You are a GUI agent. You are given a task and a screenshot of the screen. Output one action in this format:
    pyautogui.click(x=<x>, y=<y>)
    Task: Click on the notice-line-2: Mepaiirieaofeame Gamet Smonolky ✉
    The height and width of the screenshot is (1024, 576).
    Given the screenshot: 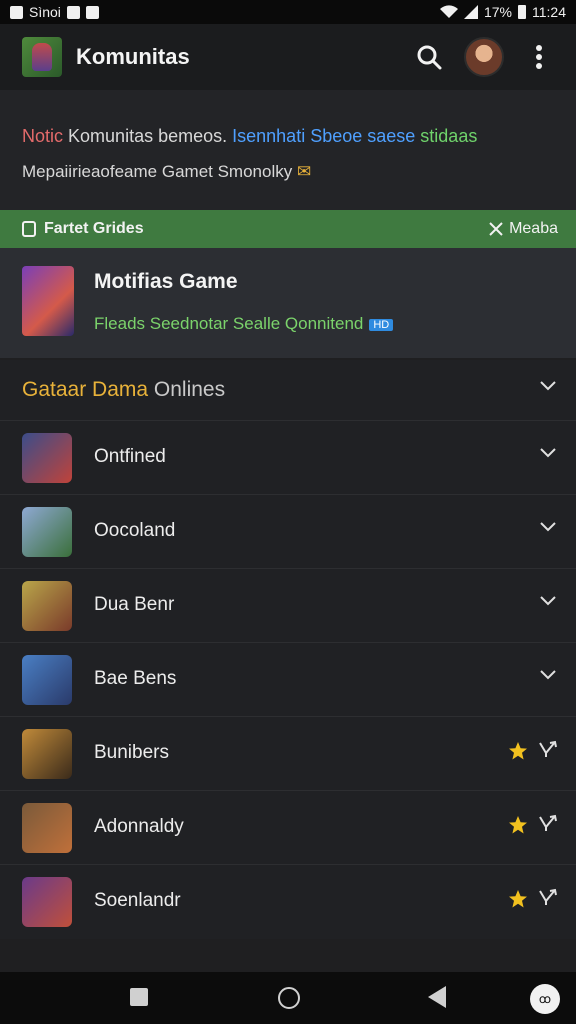 What is the action you would take?
    pyautogui.click(x=166, y=172)
    